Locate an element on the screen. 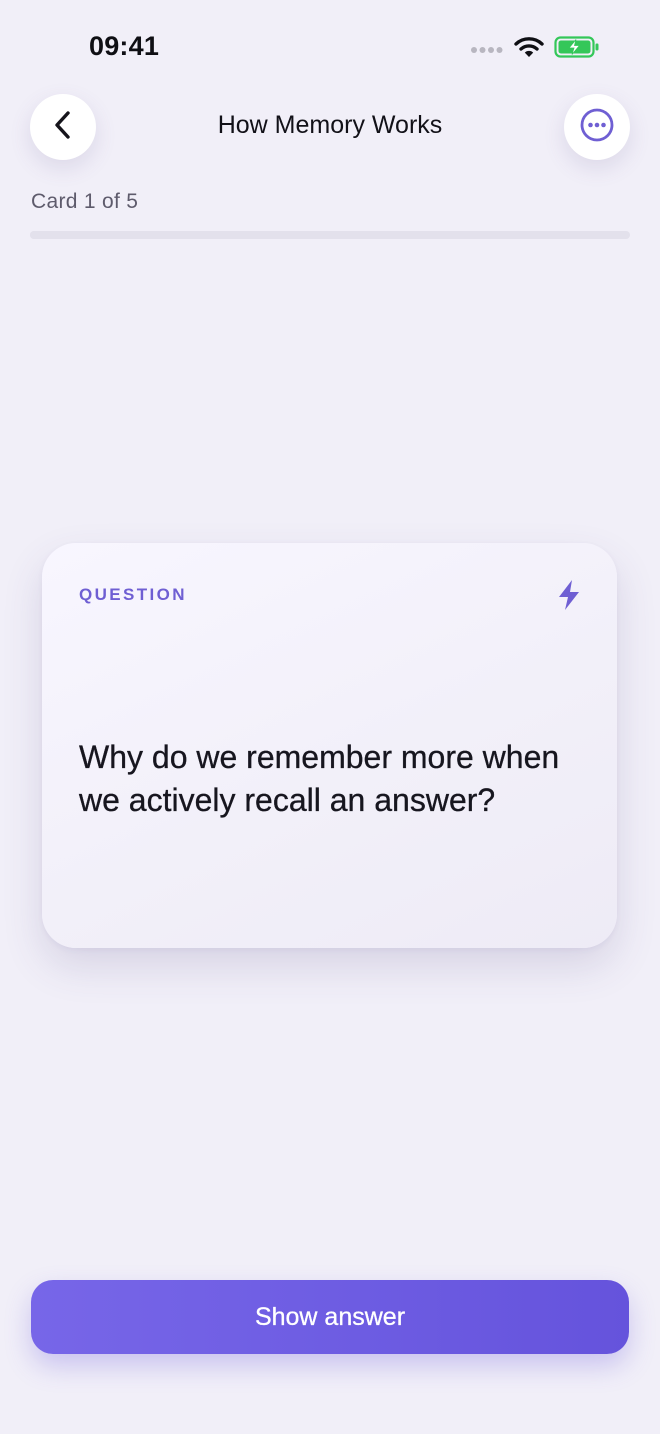  status-time: 09:41 is located at coordinates (124, 46).